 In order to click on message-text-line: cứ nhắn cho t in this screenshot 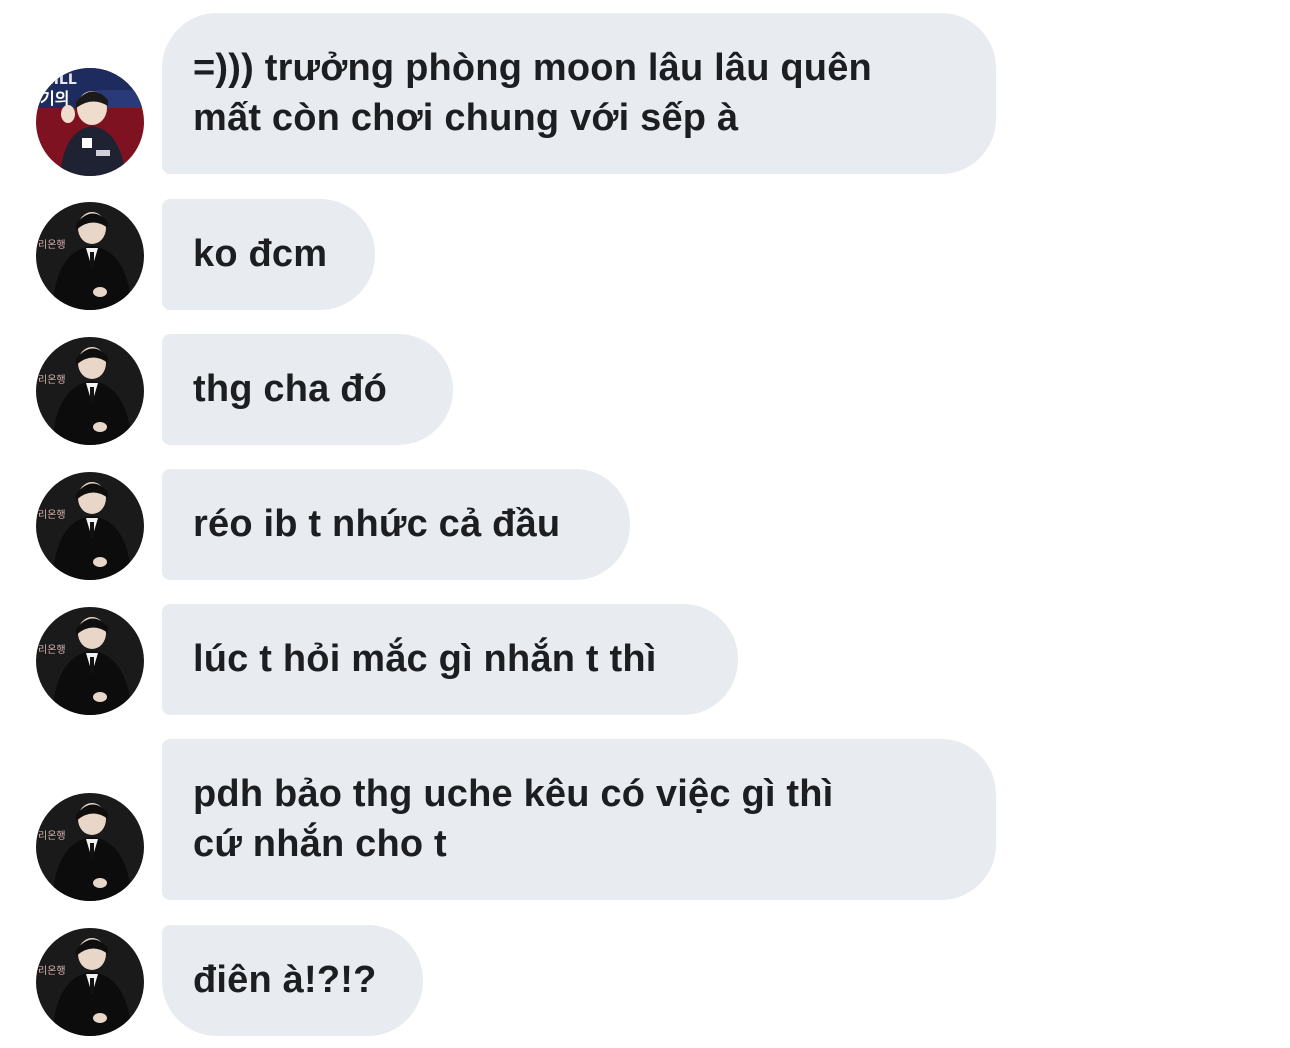, I will do `click(320, 844)`.